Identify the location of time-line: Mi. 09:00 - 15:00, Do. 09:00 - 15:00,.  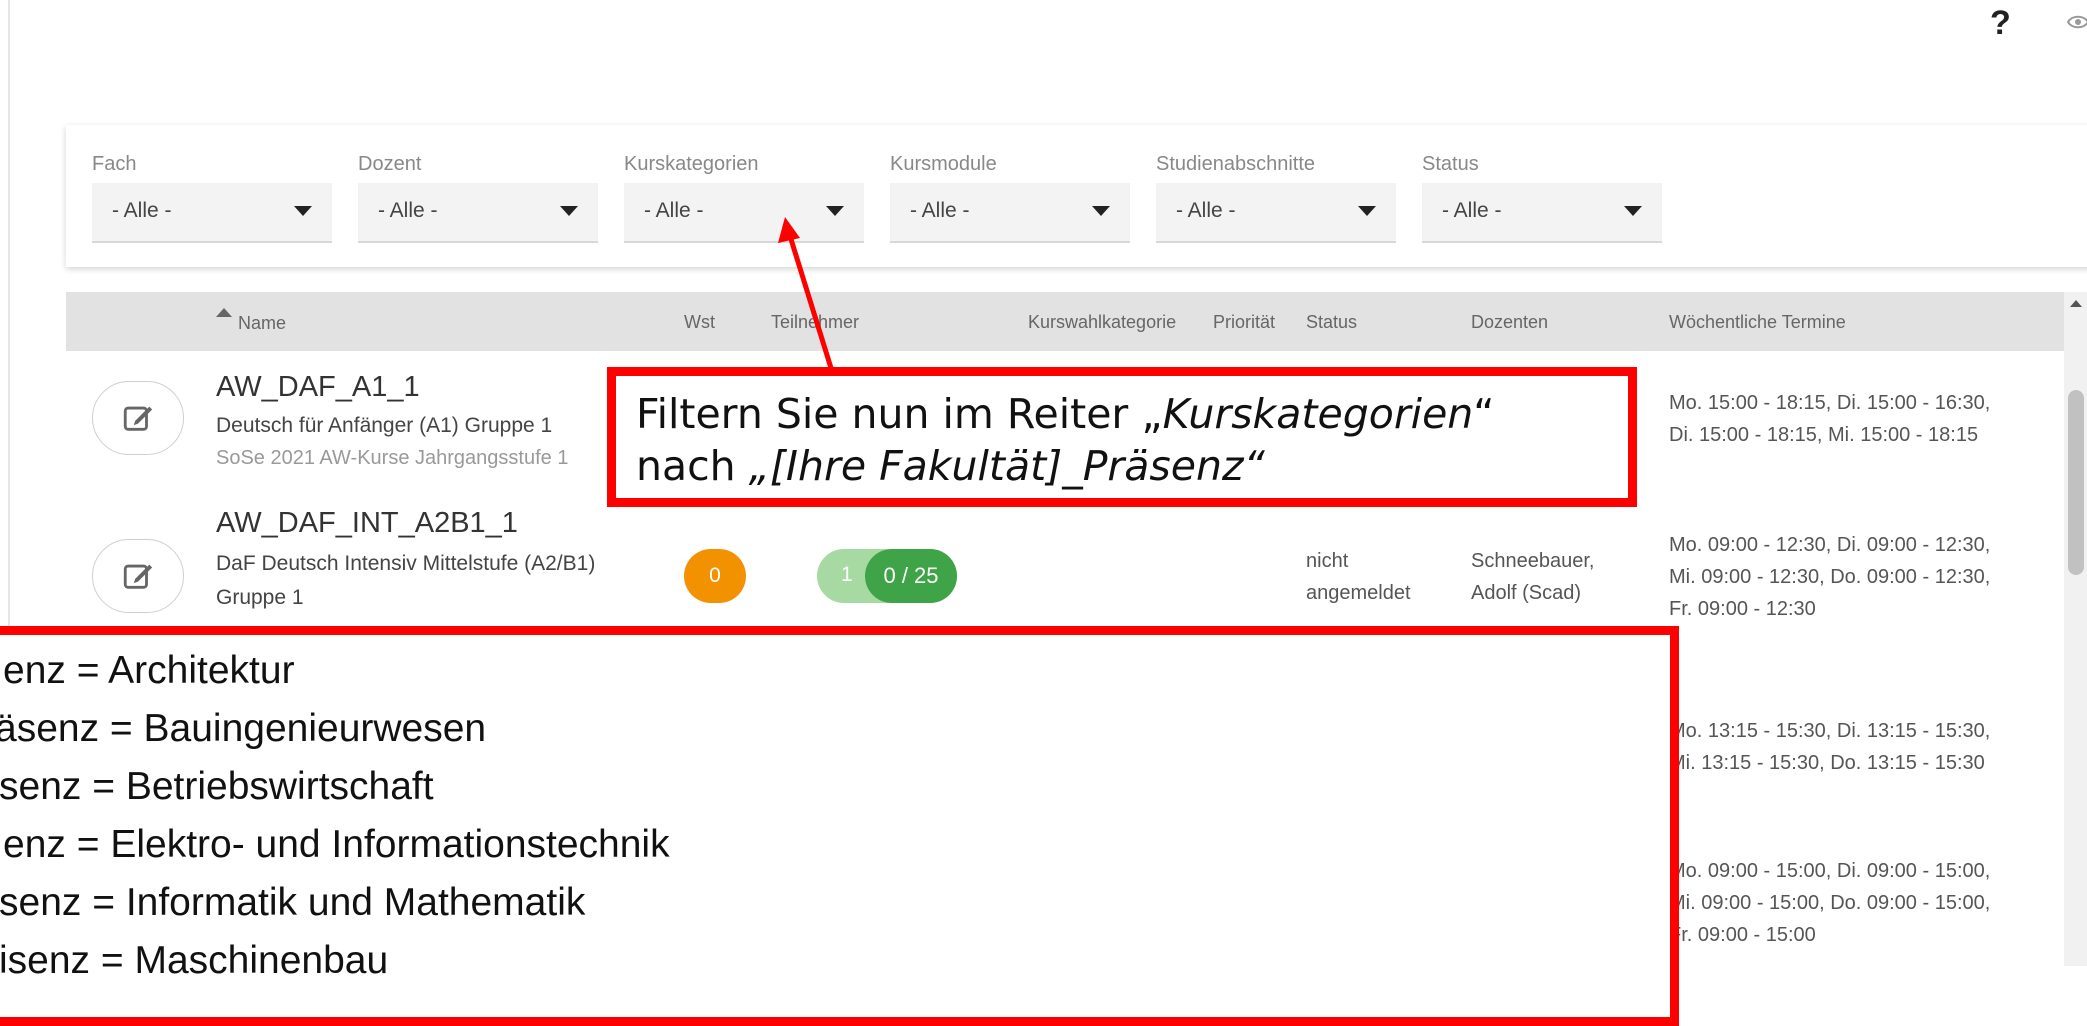
(1830, 903).